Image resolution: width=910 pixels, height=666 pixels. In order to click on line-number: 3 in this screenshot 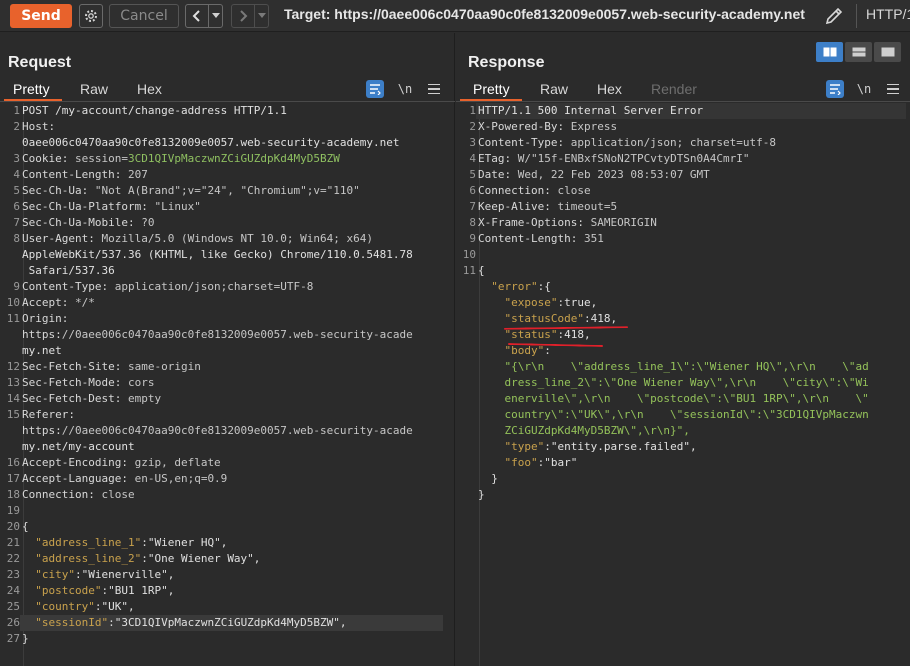, I will do `click(472, 142)`.